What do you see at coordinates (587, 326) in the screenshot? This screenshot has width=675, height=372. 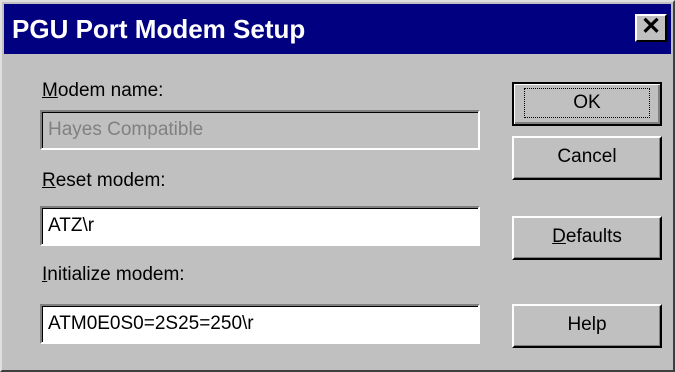 I see `help-button: Help` at bounding box center [587, 326].